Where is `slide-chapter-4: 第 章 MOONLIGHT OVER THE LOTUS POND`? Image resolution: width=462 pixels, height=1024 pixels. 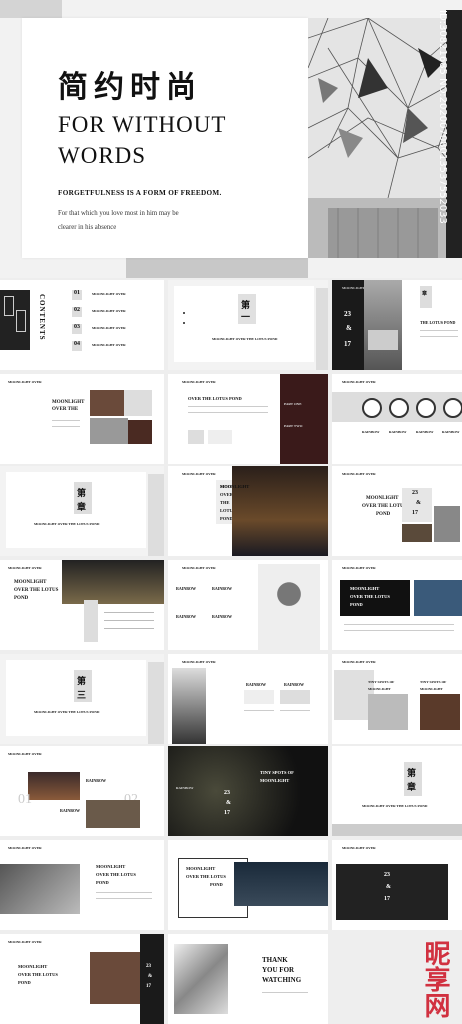 slide-chapter-4: 第 章 MOONLIGHT OVER THE LOTUS POND is located at coordinates (397, 791).